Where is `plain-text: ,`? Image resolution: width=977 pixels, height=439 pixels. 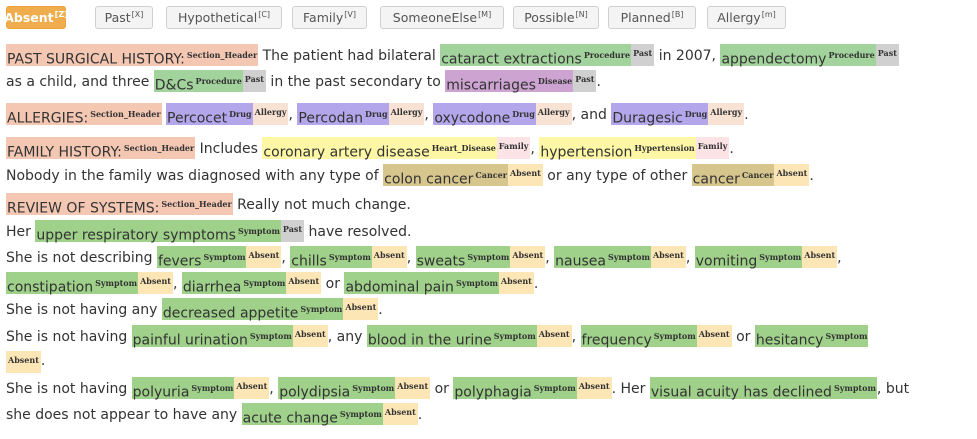
plain-text: , is located at coordinates (429, 115).